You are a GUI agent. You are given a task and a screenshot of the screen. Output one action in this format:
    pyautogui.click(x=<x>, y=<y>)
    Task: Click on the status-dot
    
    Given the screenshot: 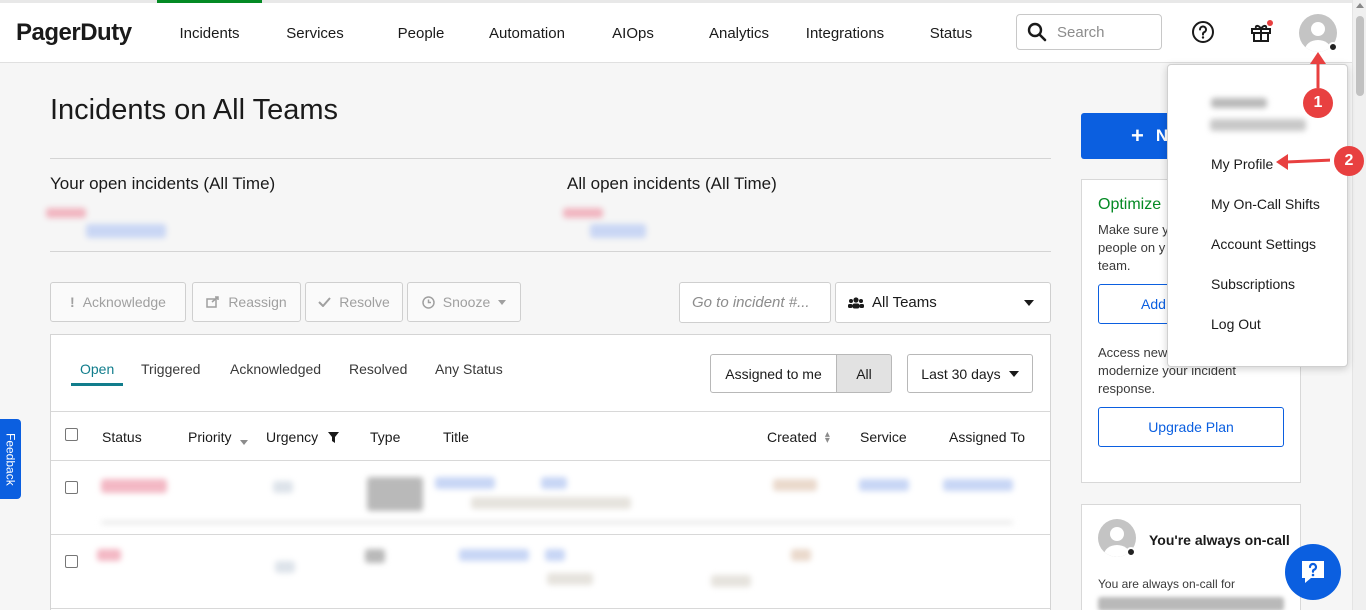 What is the action you would take?
    pyautogui.click(x=1131, y=552)
    